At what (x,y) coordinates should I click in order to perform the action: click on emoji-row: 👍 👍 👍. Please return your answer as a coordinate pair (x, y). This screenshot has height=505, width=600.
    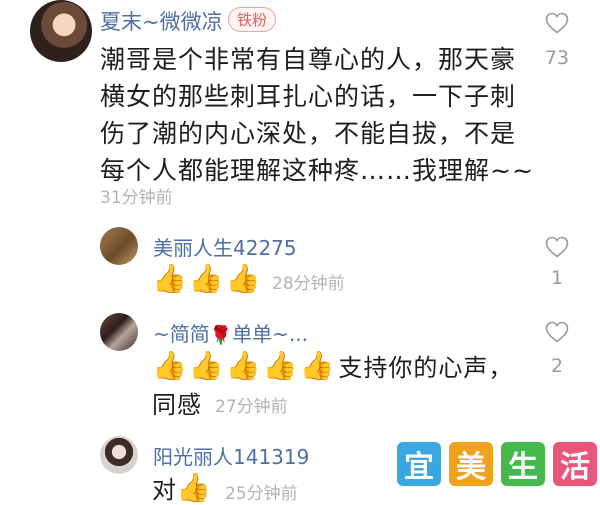
    Looking at the image, I should click on (206, 279).